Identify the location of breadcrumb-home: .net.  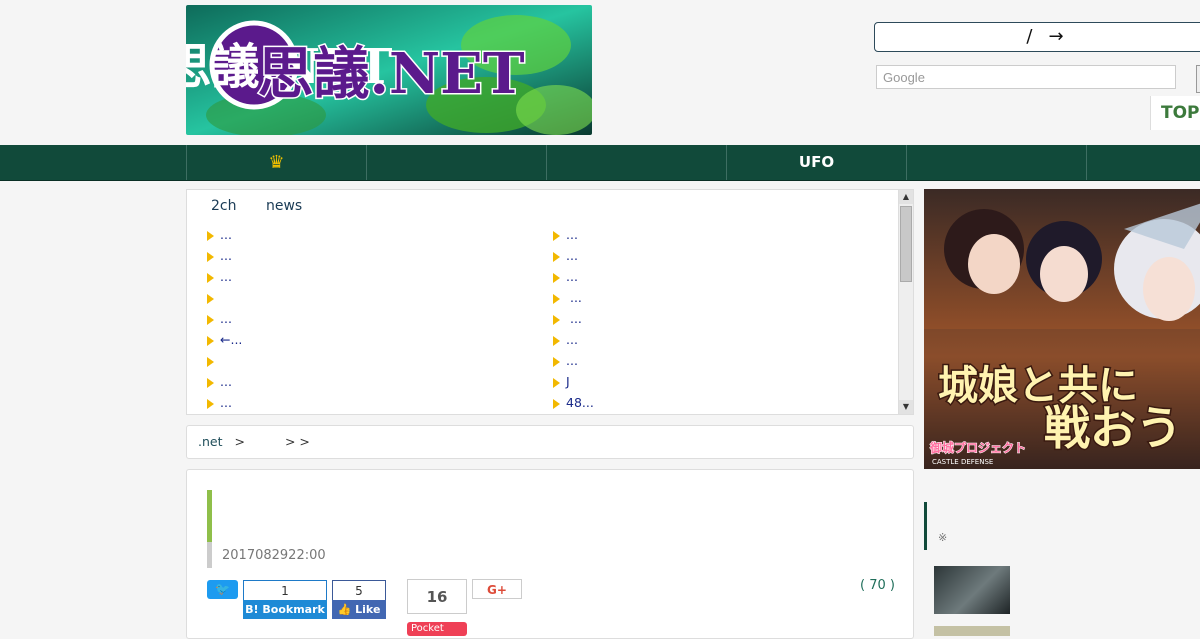
(210, 441).